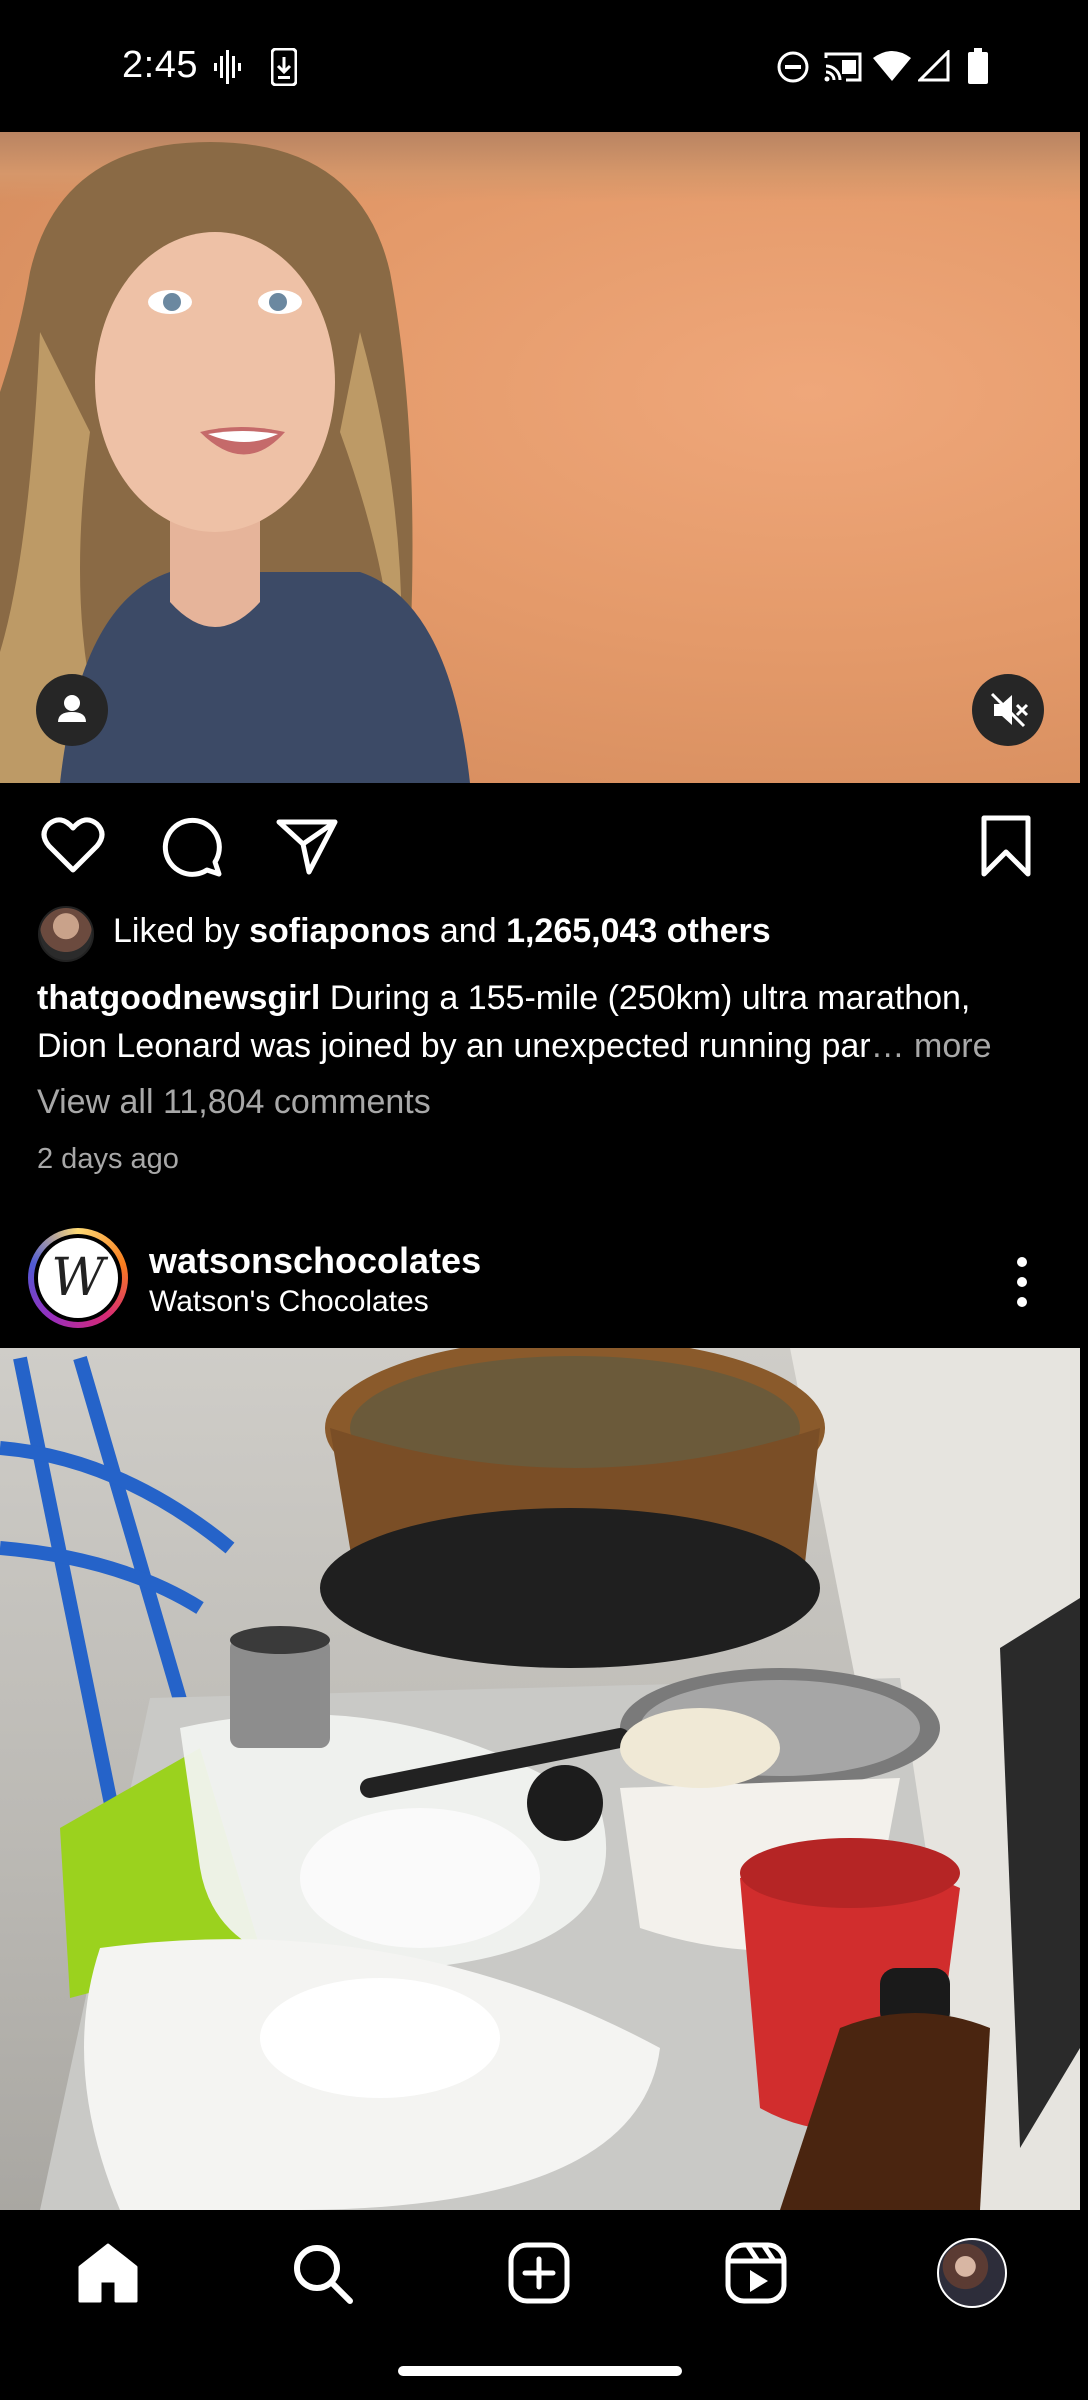  I want to click on person-tag-icon, so click(72, 708).